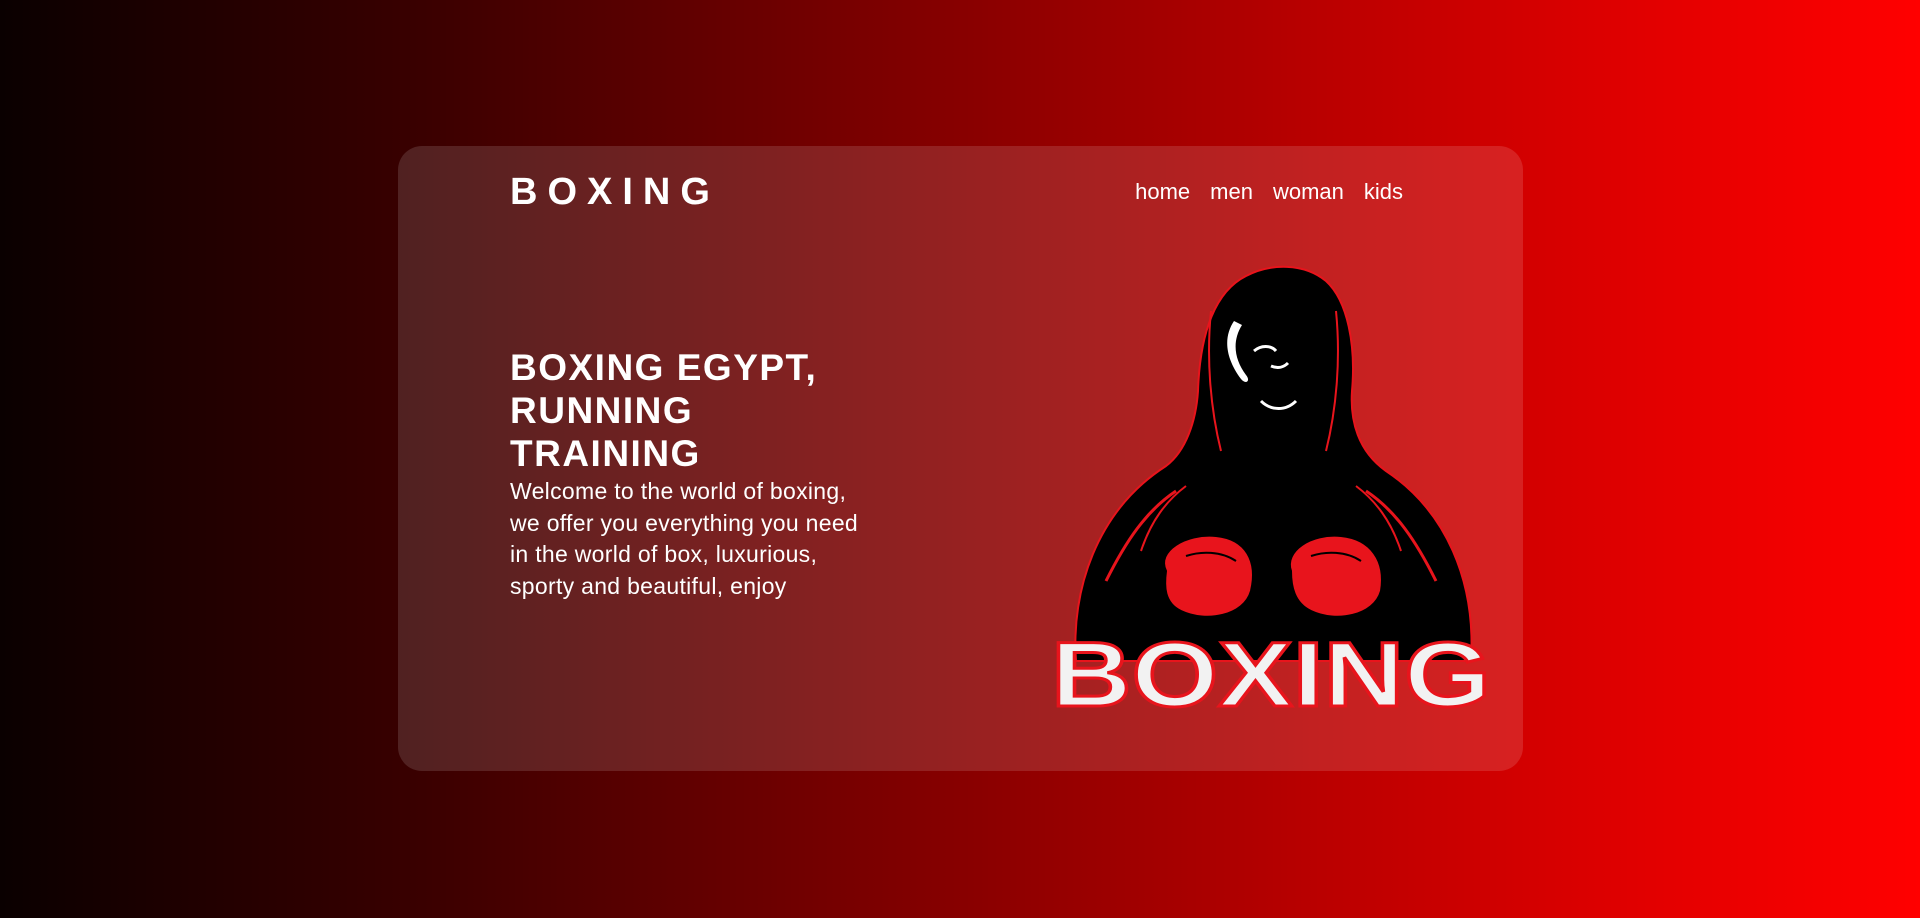 Image resolution: width=1920 pixels, height=918 pixels. What do you see at coordinates (1308, 192) in the screenshot?
I see `nav-item-woman: woman` at bounding box center [1308, 192].